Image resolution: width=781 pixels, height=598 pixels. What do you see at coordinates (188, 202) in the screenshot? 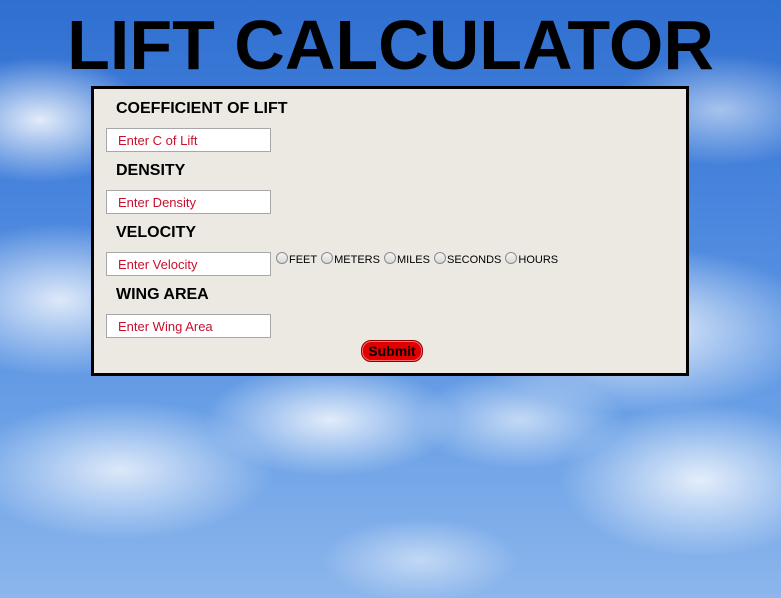
I see `density-input` at bounding box center [188, 202].